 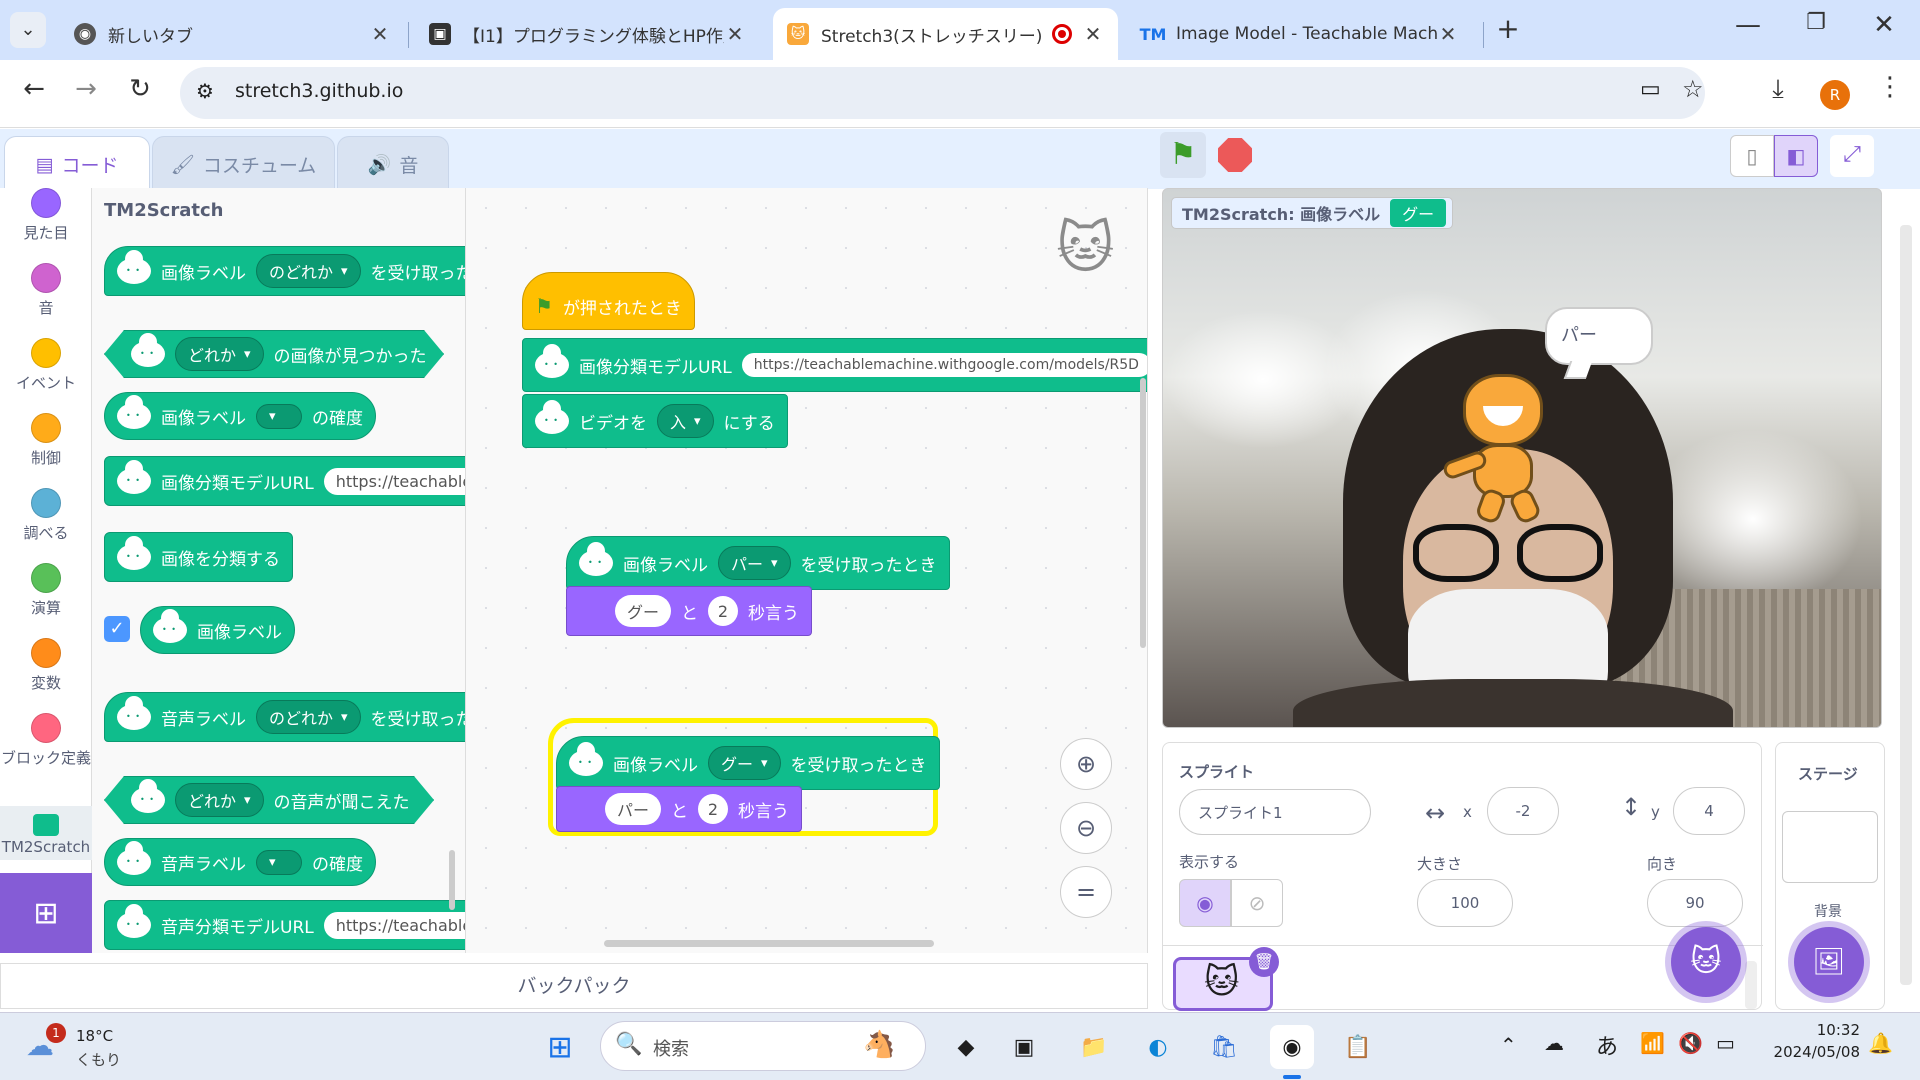 I want to click on tab-sound: 🔊 音, so click(x=393, y=164).